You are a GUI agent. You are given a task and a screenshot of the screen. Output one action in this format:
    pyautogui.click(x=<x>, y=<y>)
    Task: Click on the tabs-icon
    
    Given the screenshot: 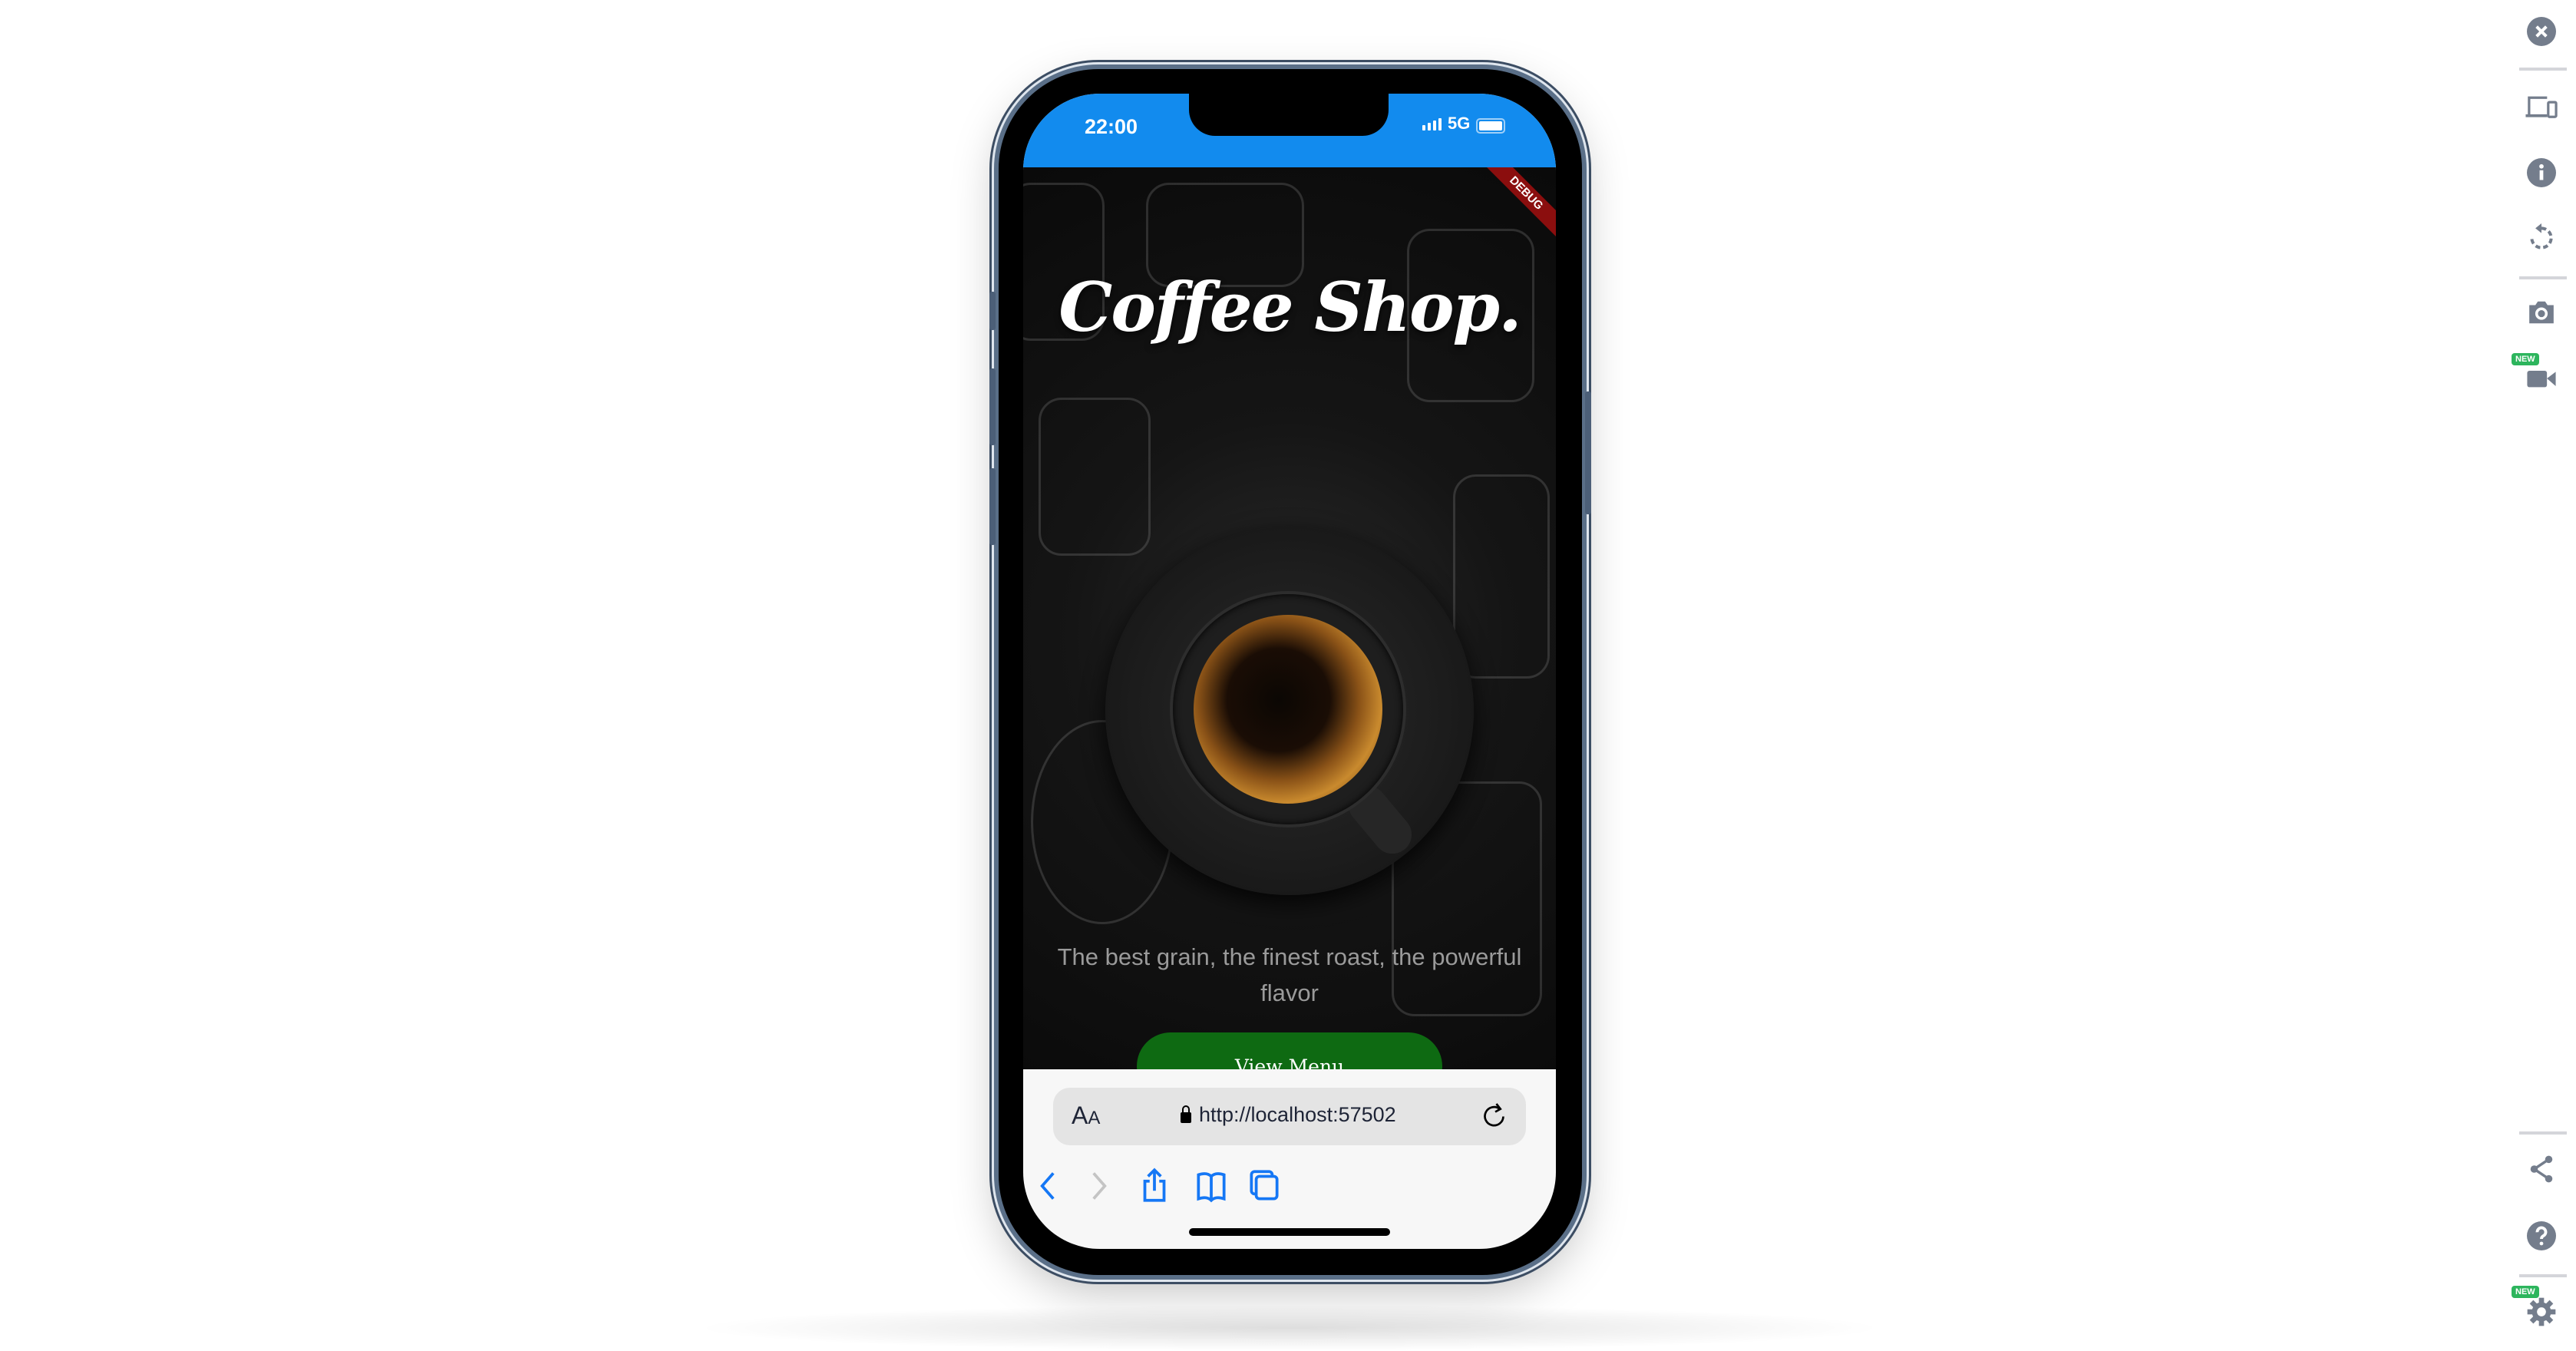 What is the action you would take?
    pyautogui.click(x=1264, y=1186)
    